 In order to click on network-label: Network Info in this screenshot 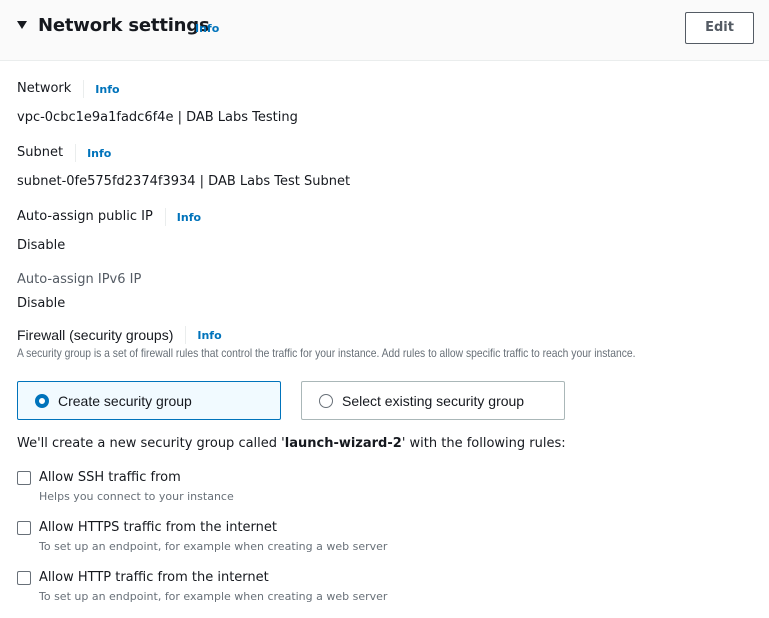, I will do `click(68, 89)`.